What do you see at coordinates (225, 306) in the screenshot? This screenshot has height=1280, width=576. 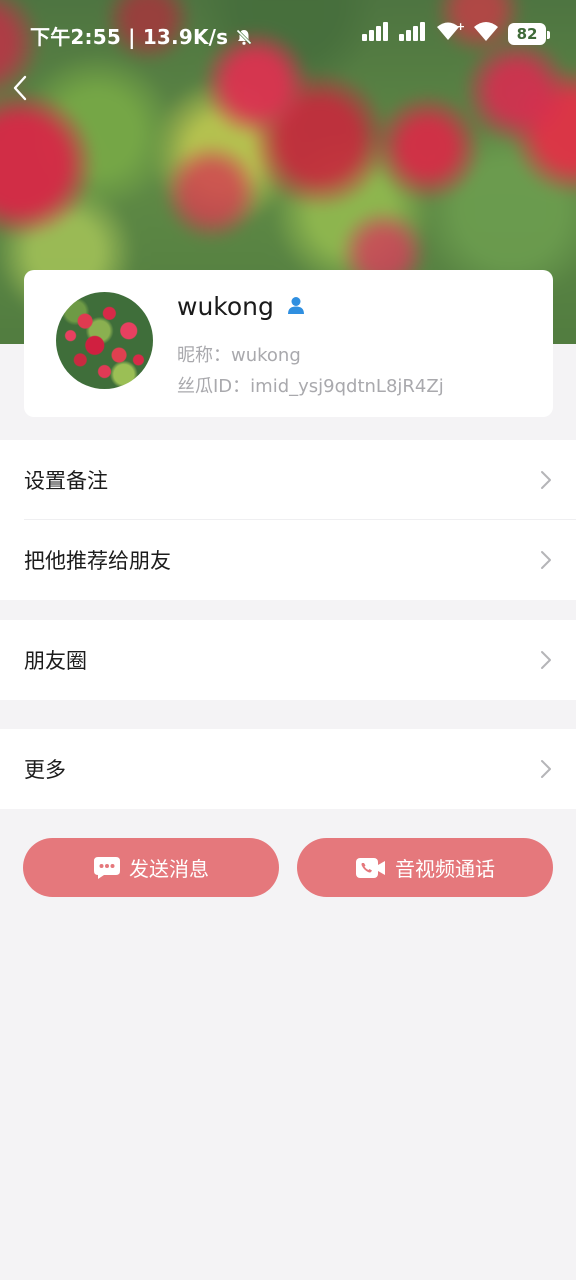 I see `username: wukong` at bounding box center [225, 306].